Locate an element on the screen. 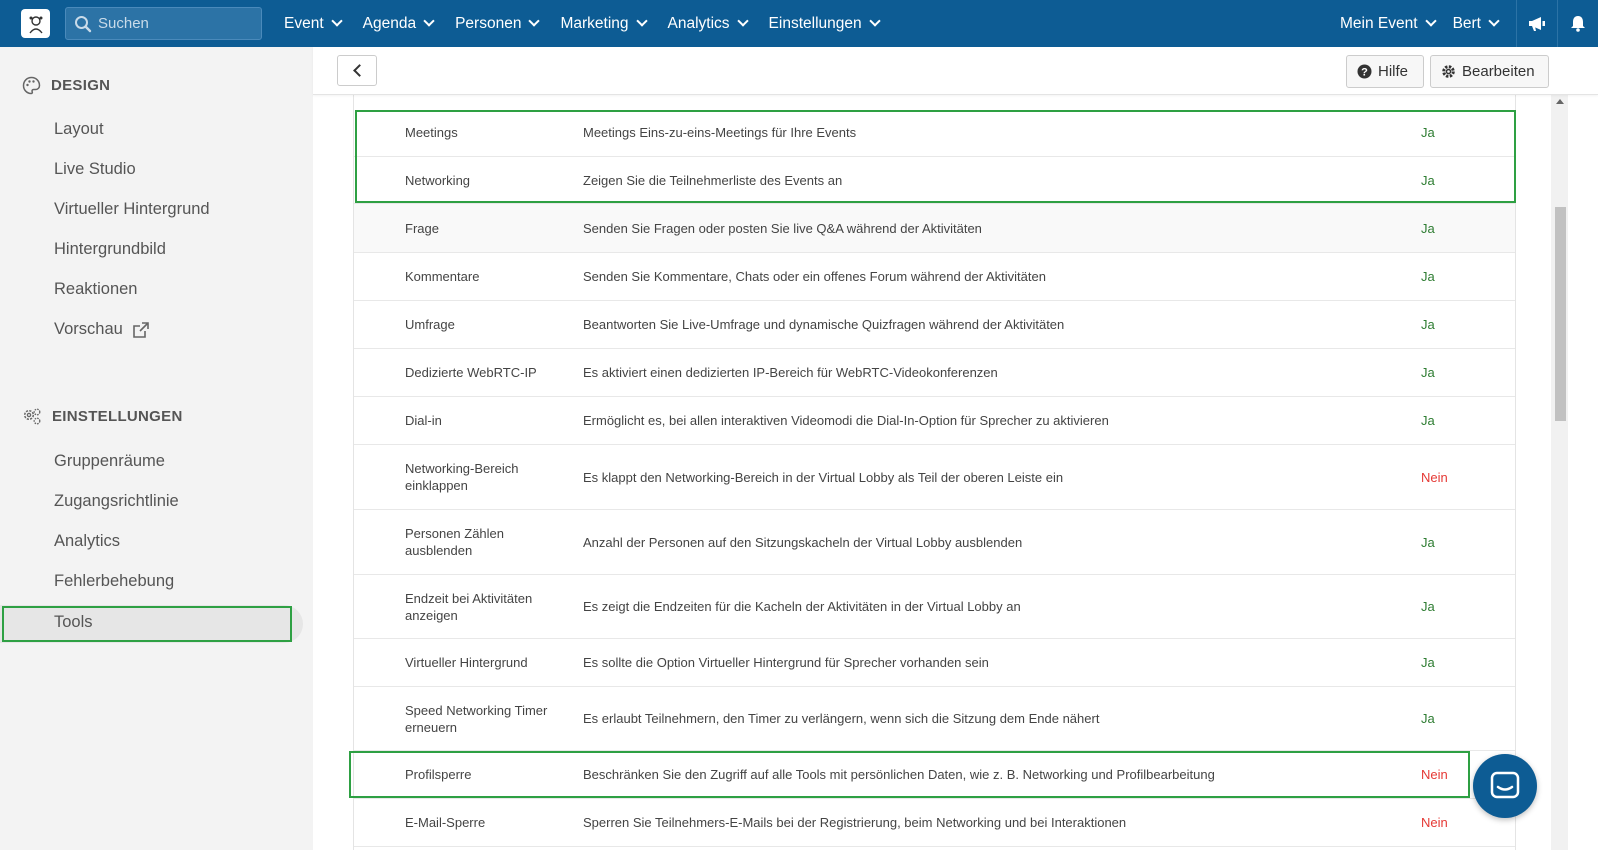  nav-marketing-label: Marketing is located at coordinates (594, 23).